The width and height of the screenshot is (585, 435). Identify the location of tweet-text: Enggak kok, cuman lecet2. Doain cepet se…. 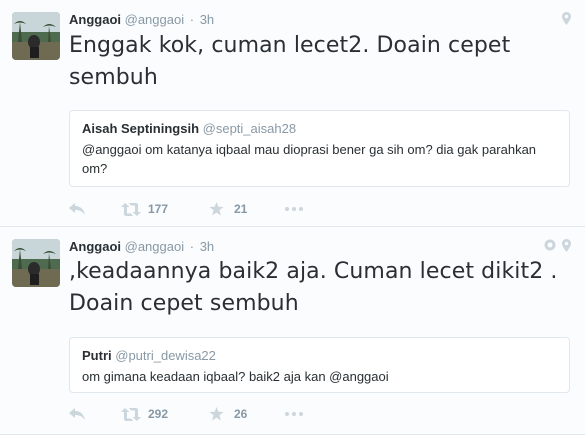
(290, 61).